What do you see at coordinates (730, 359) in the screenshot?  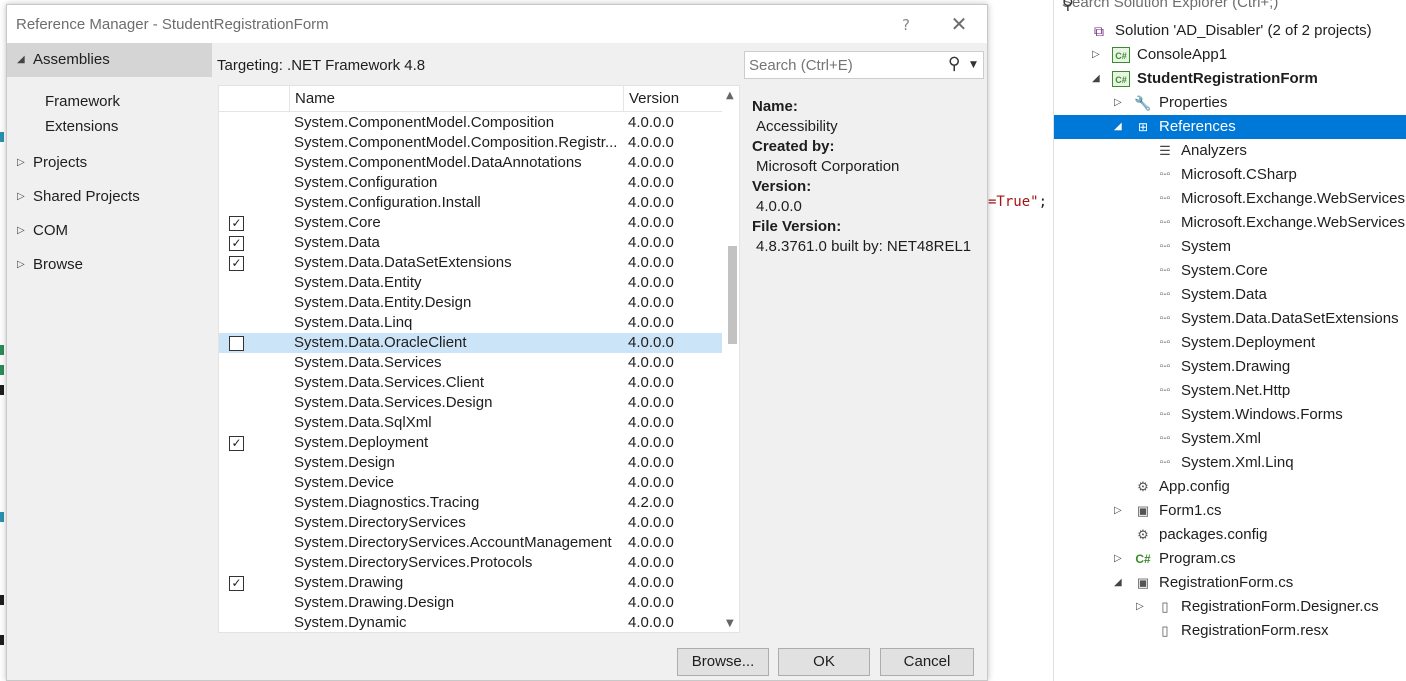 I see `list-scrollbar: ▲ ▼` at bounding box center [730, 359].